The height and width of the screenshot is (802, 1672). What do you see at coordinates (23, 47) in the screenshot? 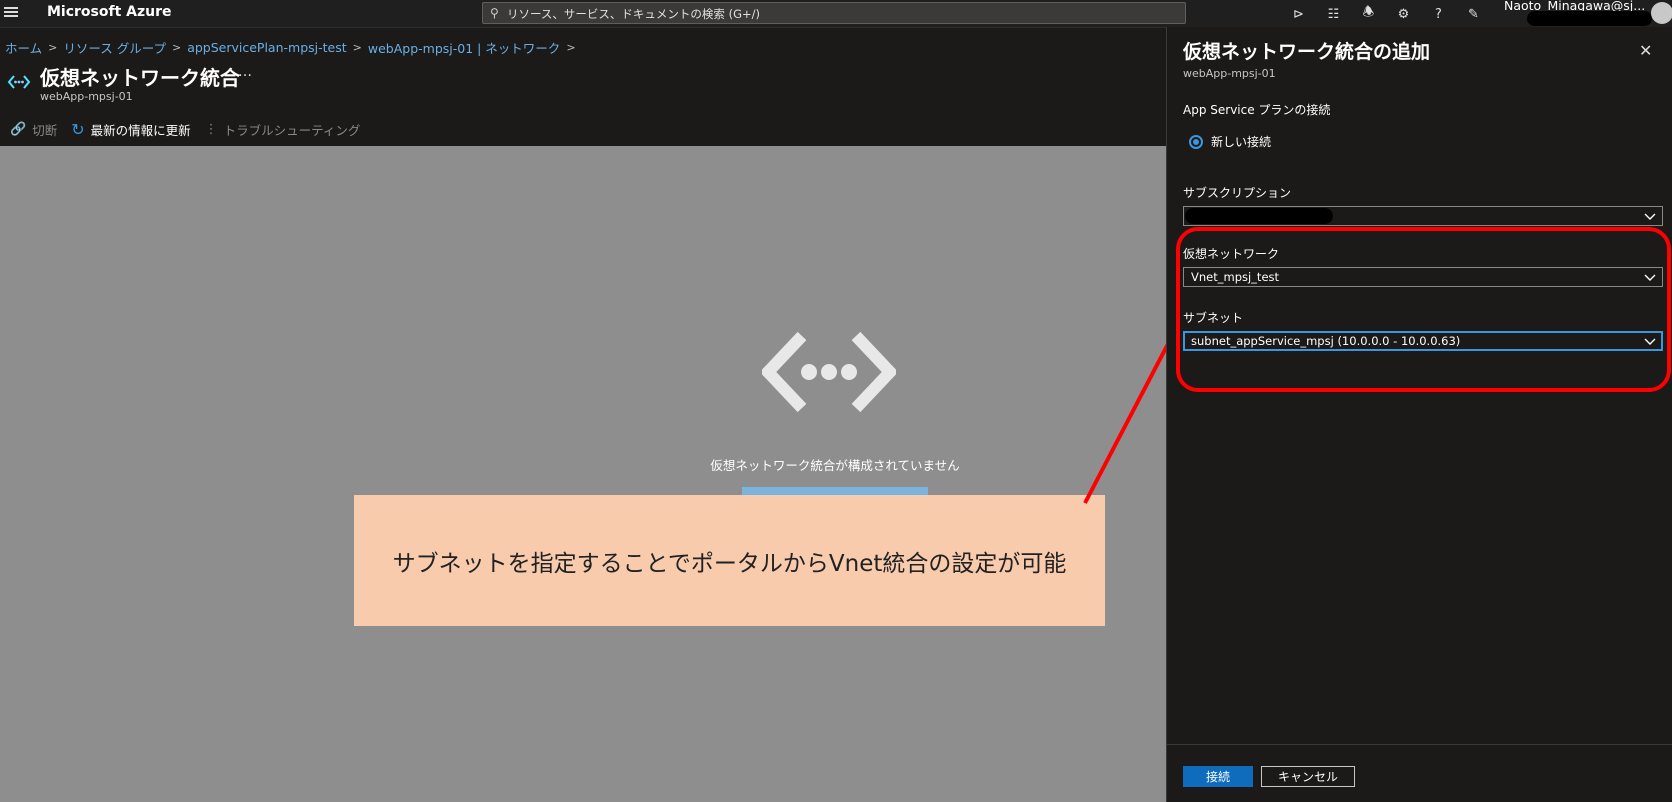
I see `breadcrumb-home: ホーム` at bounding box center [23, 47].